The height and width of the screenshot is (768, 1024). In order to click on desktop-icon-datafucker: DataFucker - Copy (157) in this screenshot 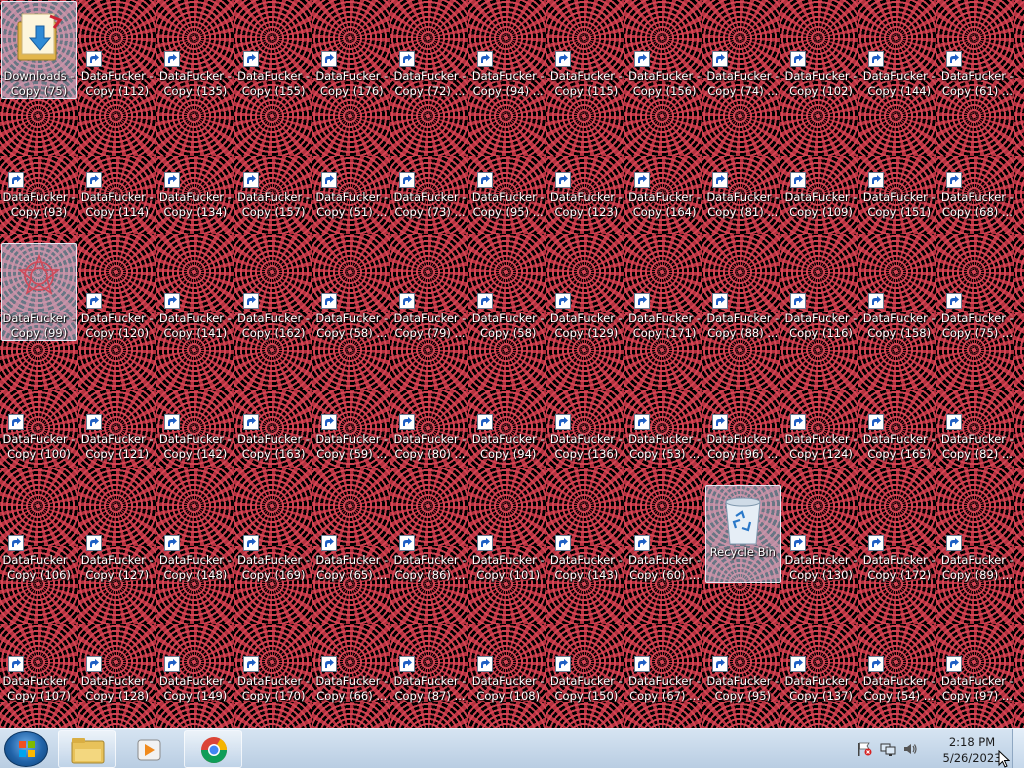, I will do `click(274, 171)`.